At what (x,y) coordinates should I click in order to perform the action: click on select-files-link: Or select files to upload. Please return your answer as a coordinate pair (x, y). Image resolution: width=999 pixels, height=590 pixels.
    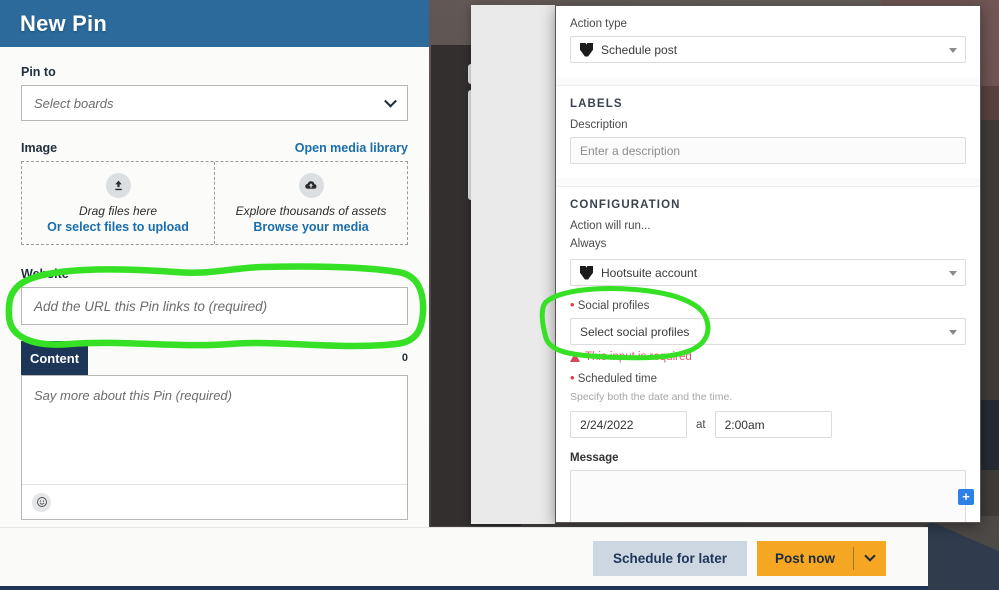
    Looking at the image, I should click on (118, 227).